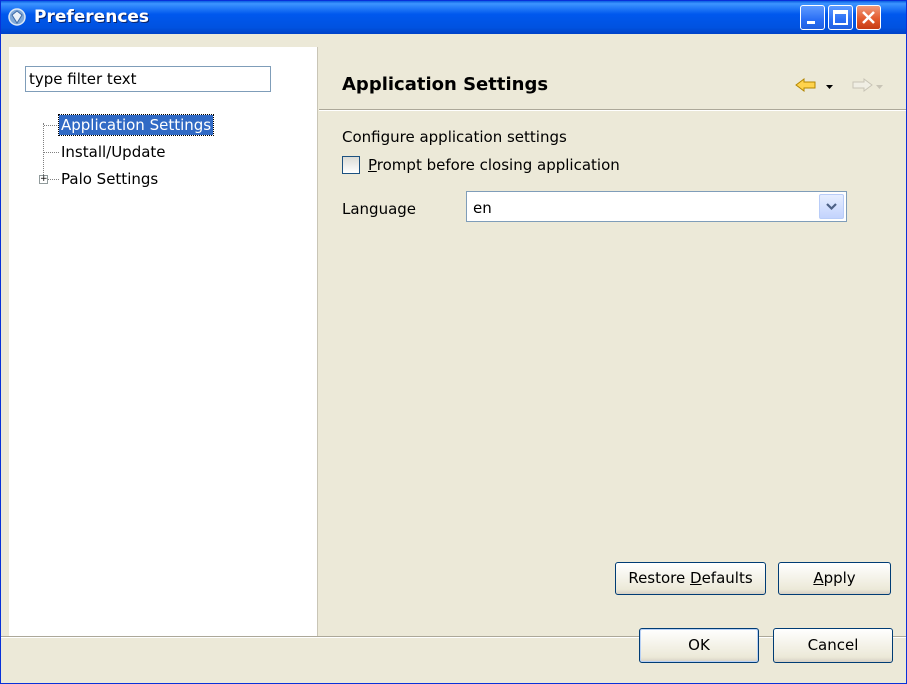  I want to click on back-history-dropdown, so click(830, 87).